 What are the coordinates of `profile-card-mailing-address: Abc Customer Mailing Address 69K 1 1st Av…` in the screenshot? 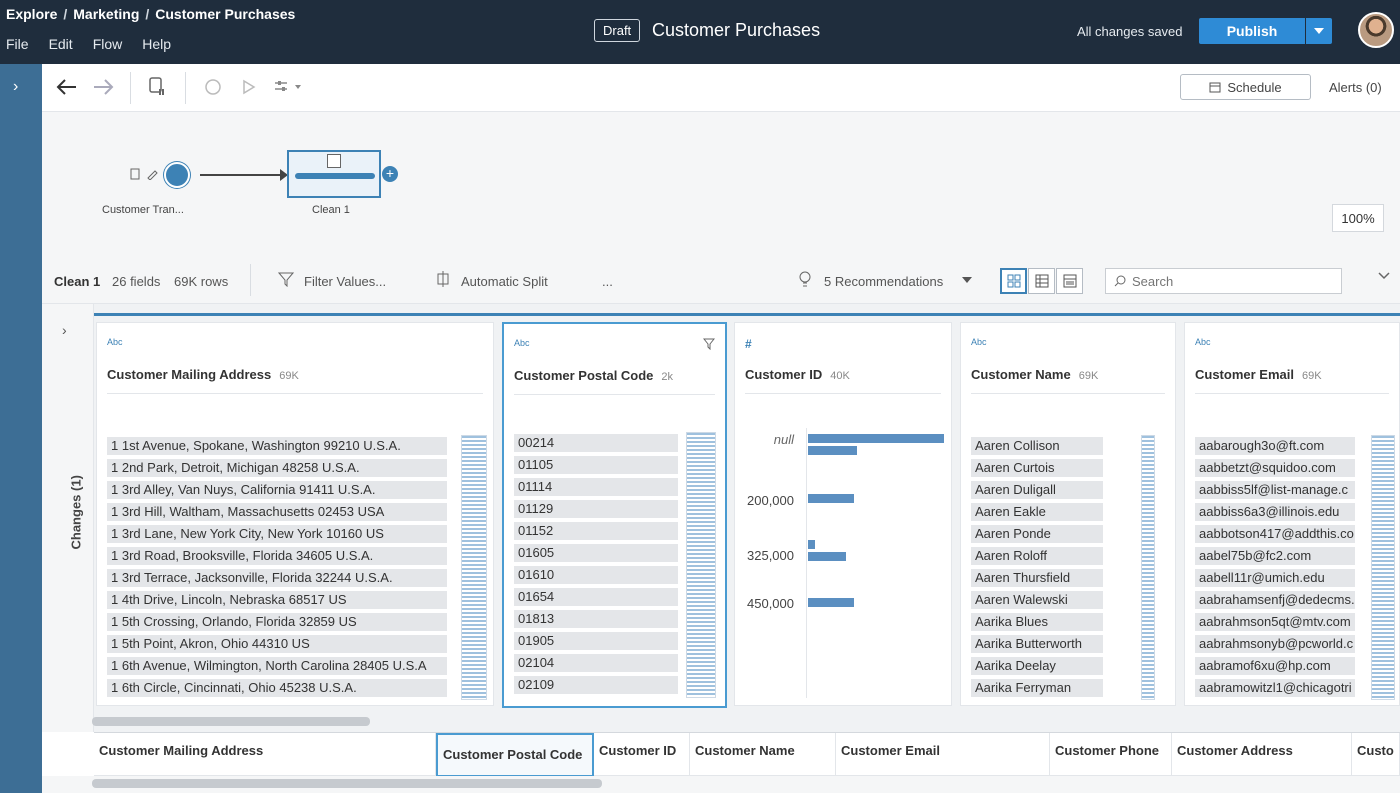 It's located at (295, 514).